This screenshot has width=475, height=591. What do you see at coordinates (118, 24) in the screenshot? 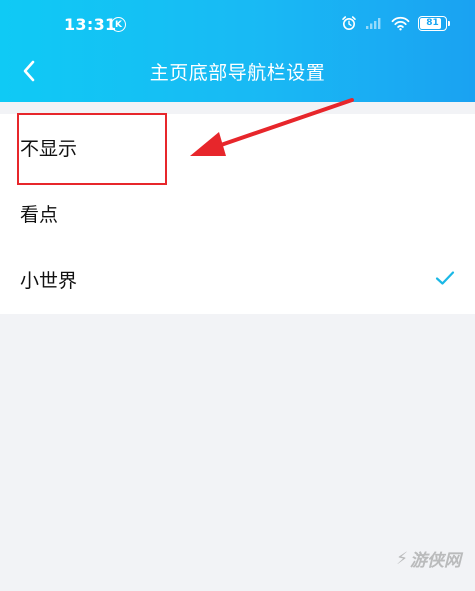
I see `k-badge-icon: K` at bounding box center [118, 24].